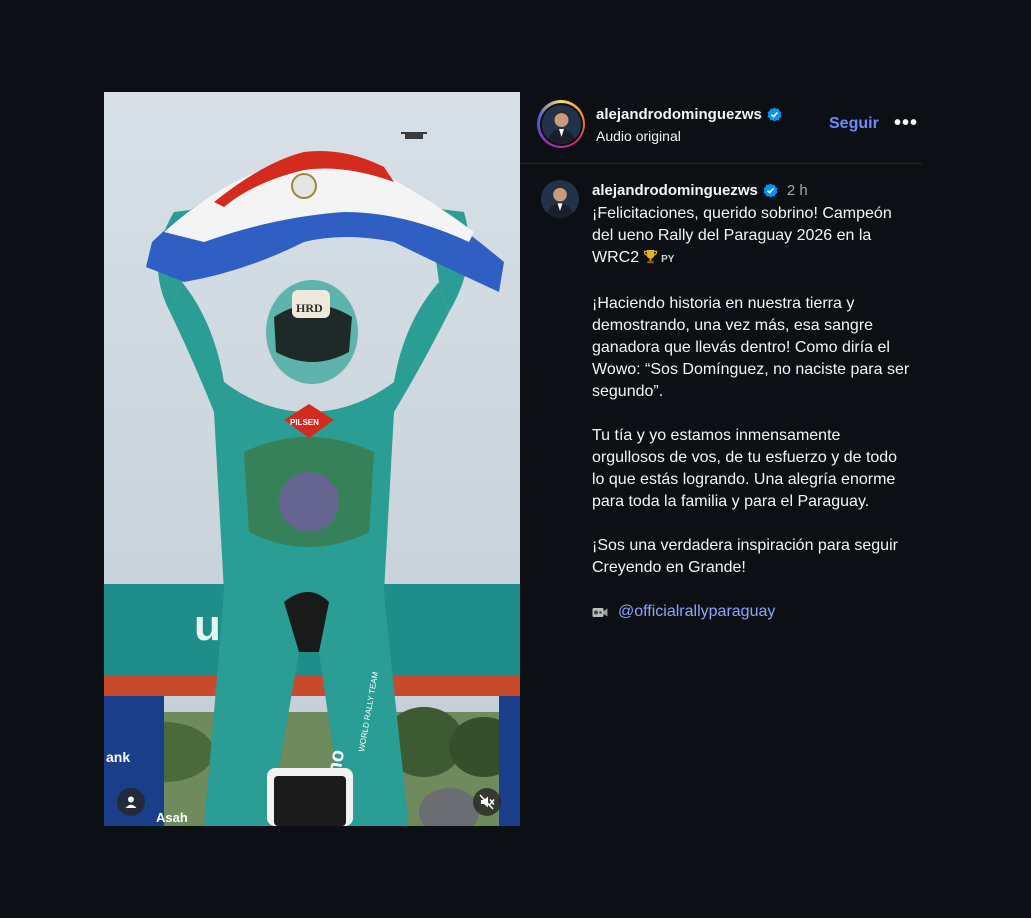  I want to click on story-ring, so click(561, 124).